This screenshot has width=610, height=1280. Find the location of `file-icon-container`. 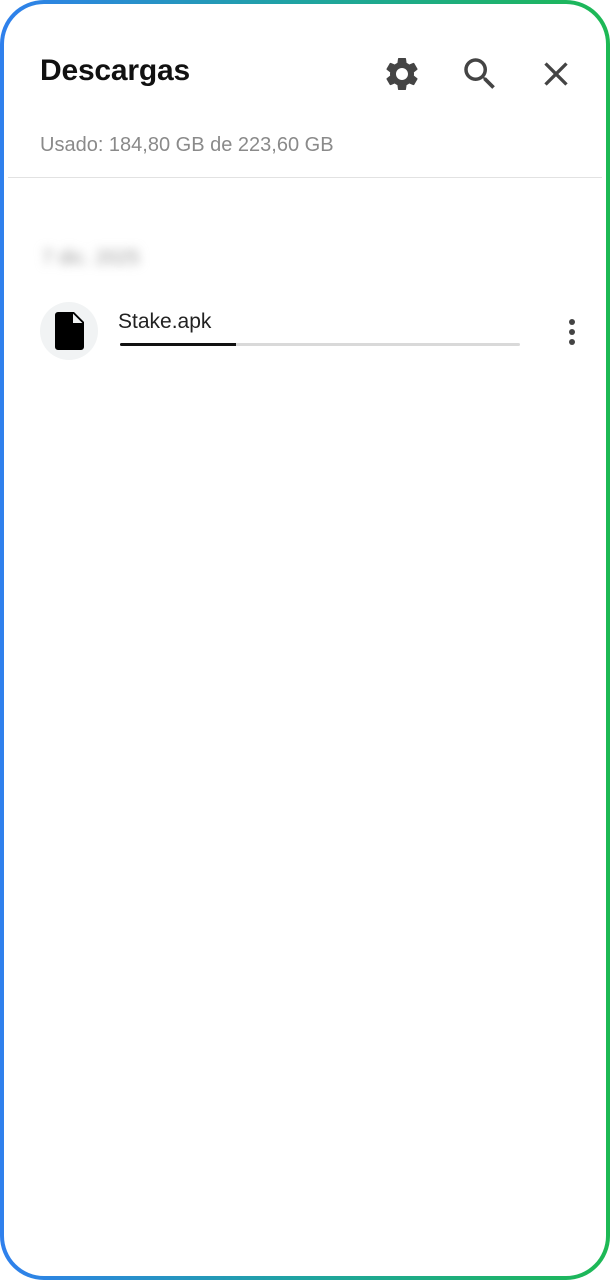

file-icon-container is located at coordinates (69, 331).